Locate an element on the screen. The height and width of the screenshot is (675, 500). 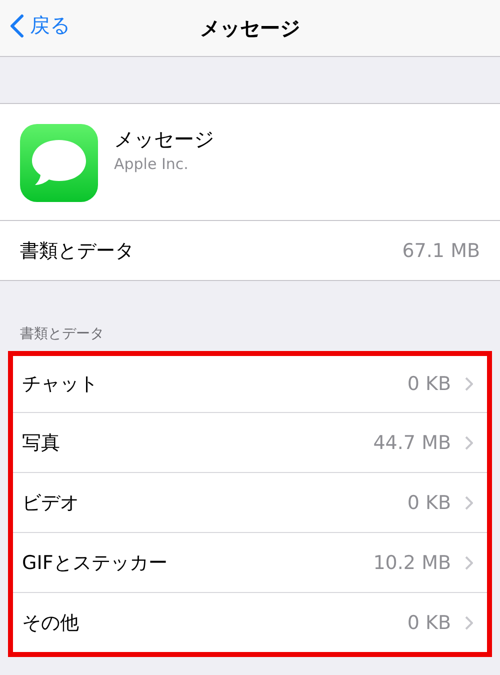
row-value: 67.1 MB is located at coordinates (441, 251).